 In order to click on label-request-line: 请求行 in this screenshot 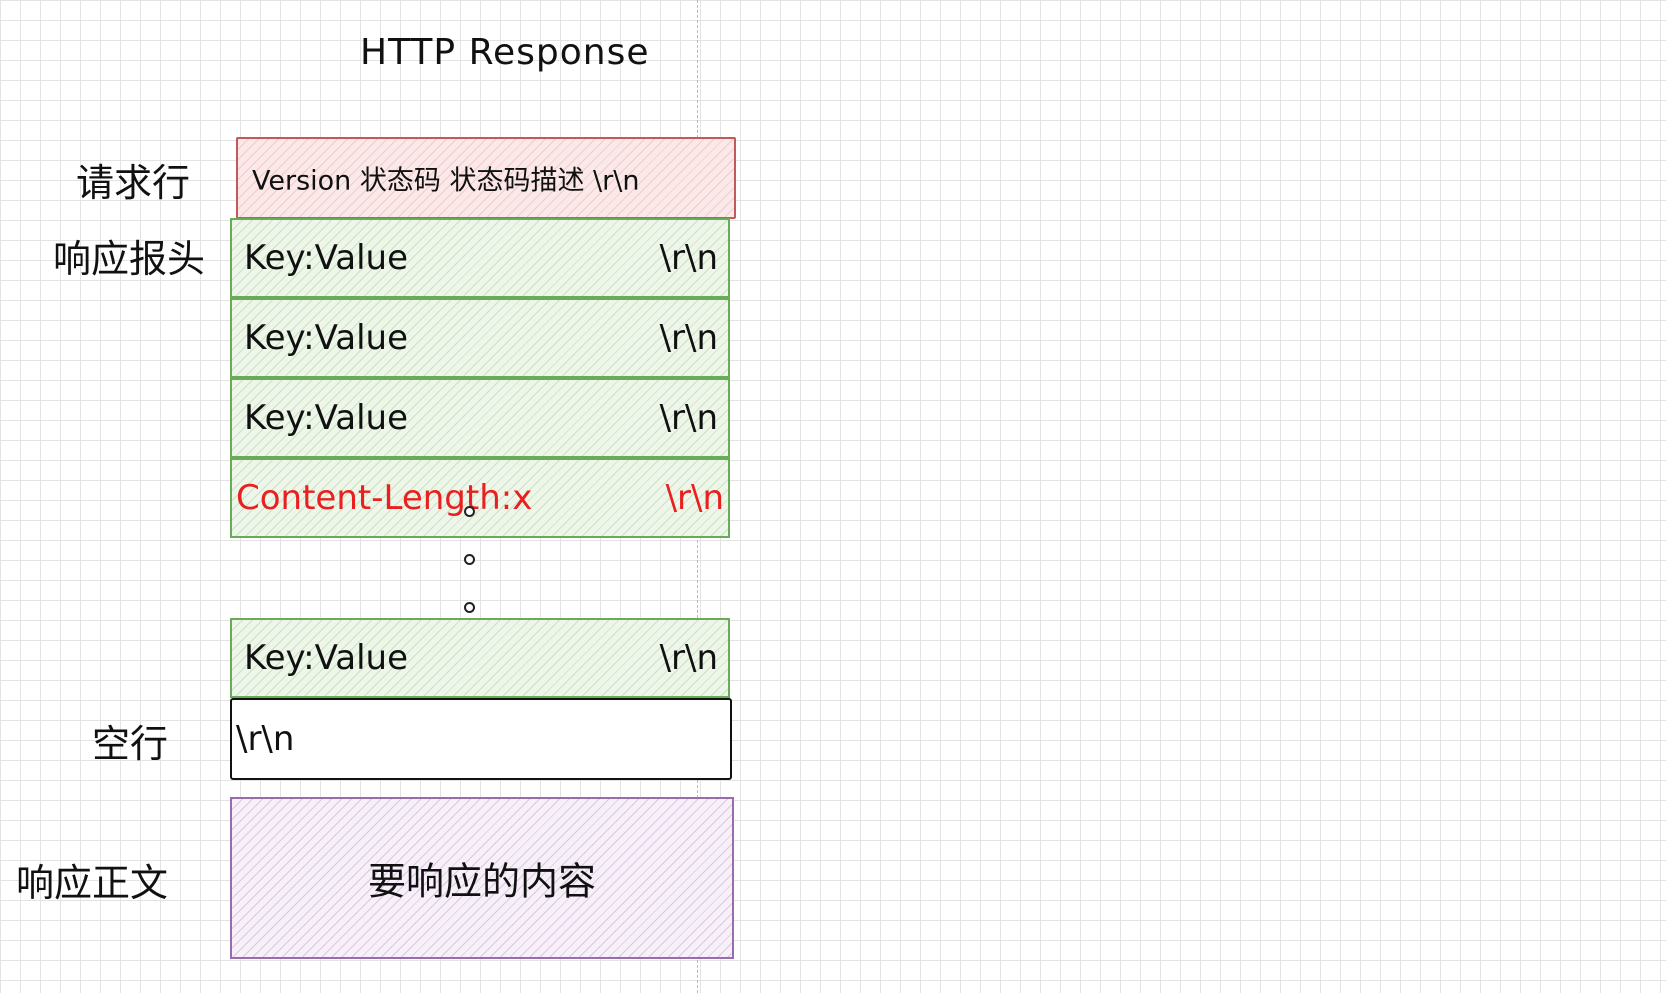, I will do `click(133, 183)`.